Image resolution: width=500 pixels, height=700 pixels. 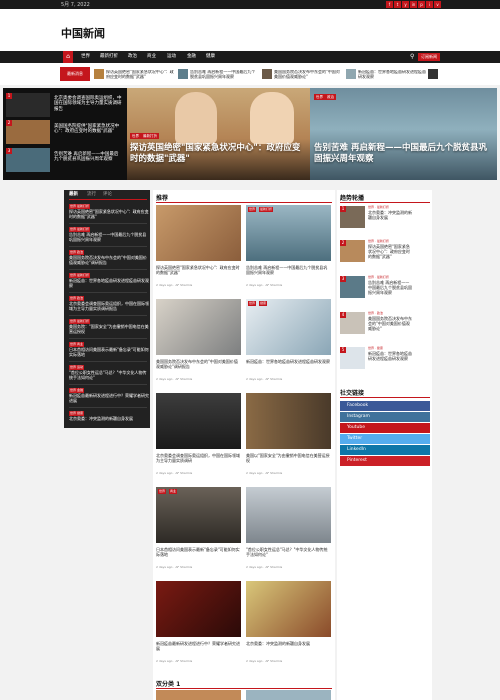 What do you see at coordinates (198, 364) in the screenshot?
I see `article-title: 美国国务院否决发布中东会的"中国对美国价值观威胁论"调研报告` at bounding box center [198, 364].